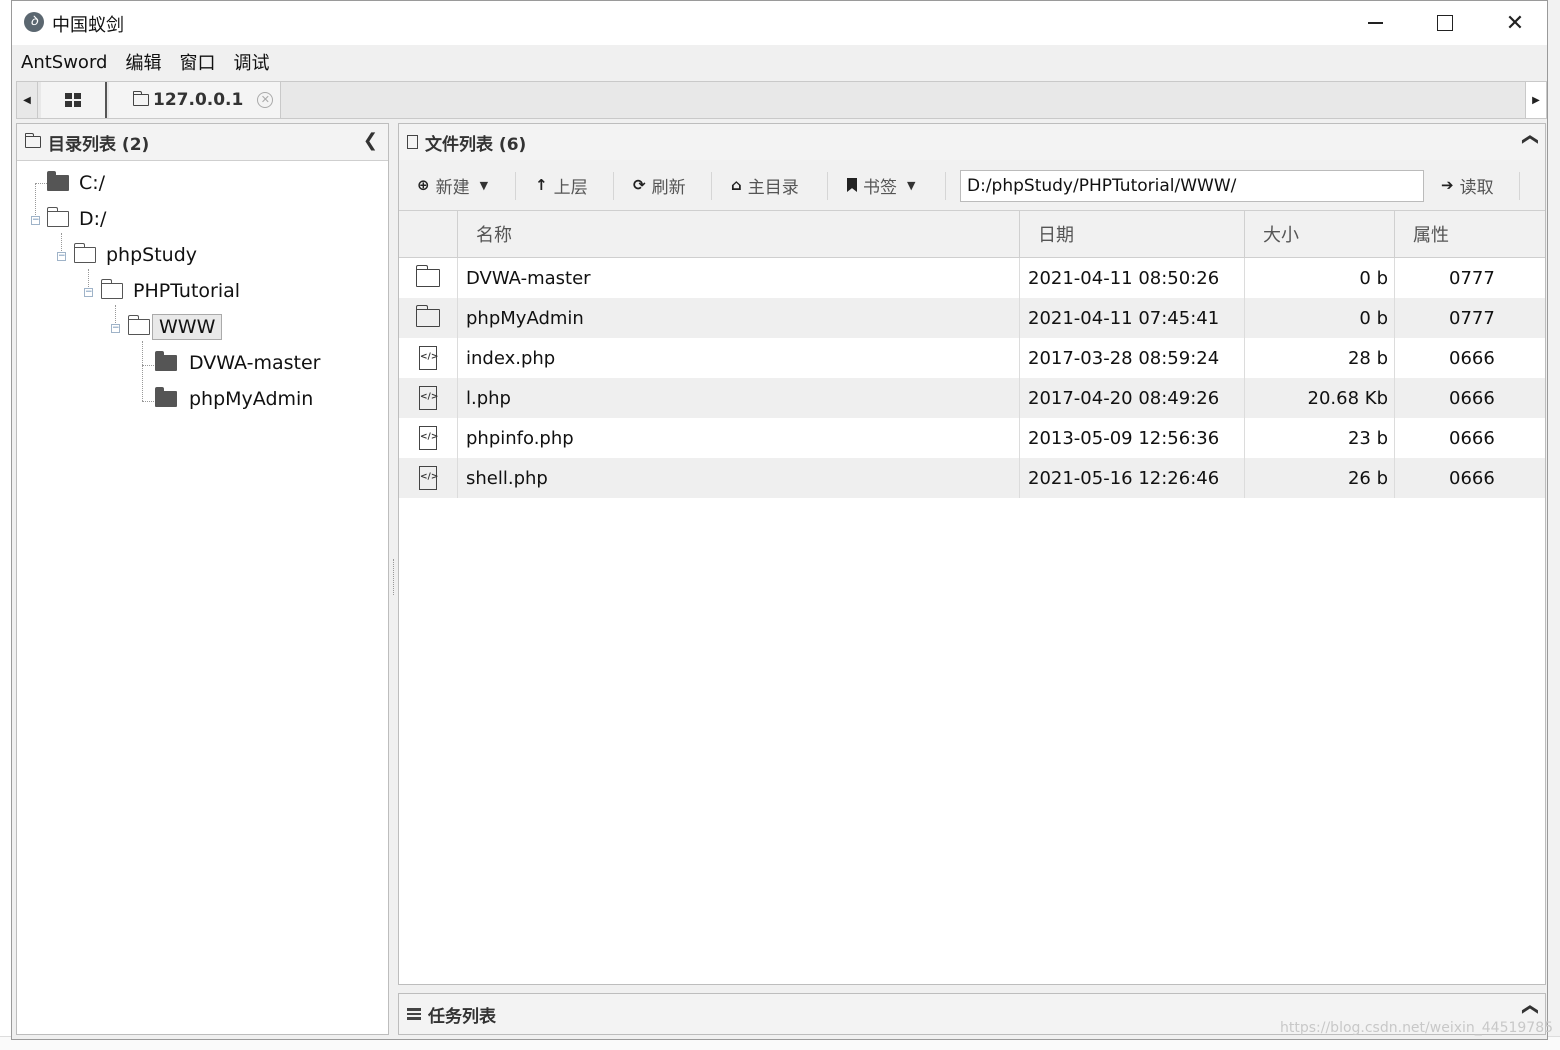  Describe the element at coordinates (1131, 438) in the screenshot. I see `file-date: 2013-05-09 12:56:36` at that location.